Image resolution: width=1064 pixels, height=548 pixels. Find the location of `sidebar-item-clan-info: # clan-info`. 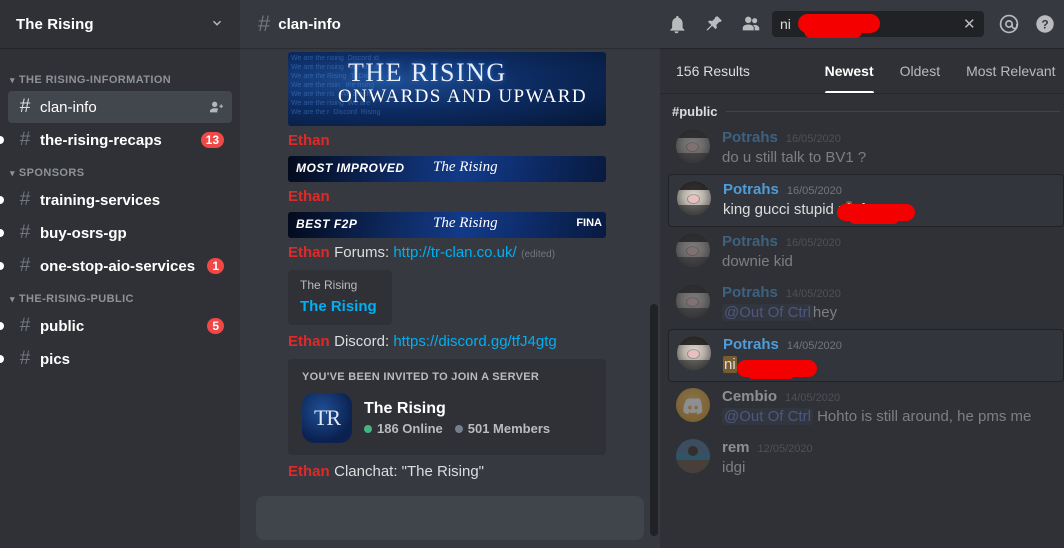

sidebar-item-clan-info: # clan-info is located at coordinates (120, 107).